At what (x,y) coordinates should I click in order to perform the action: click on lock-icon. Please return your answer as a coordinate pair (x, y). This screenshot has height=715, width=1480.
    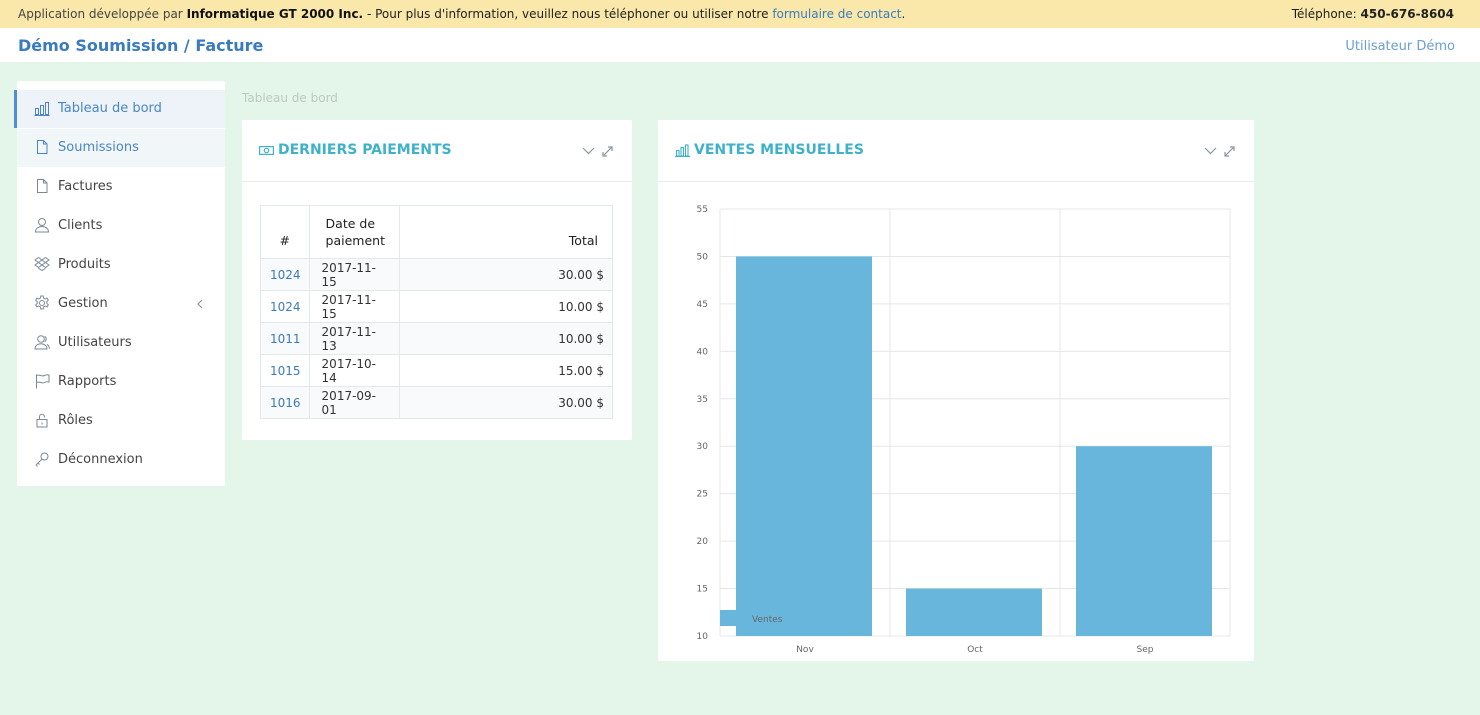
    Looking at the image, I should click on (42, 420).